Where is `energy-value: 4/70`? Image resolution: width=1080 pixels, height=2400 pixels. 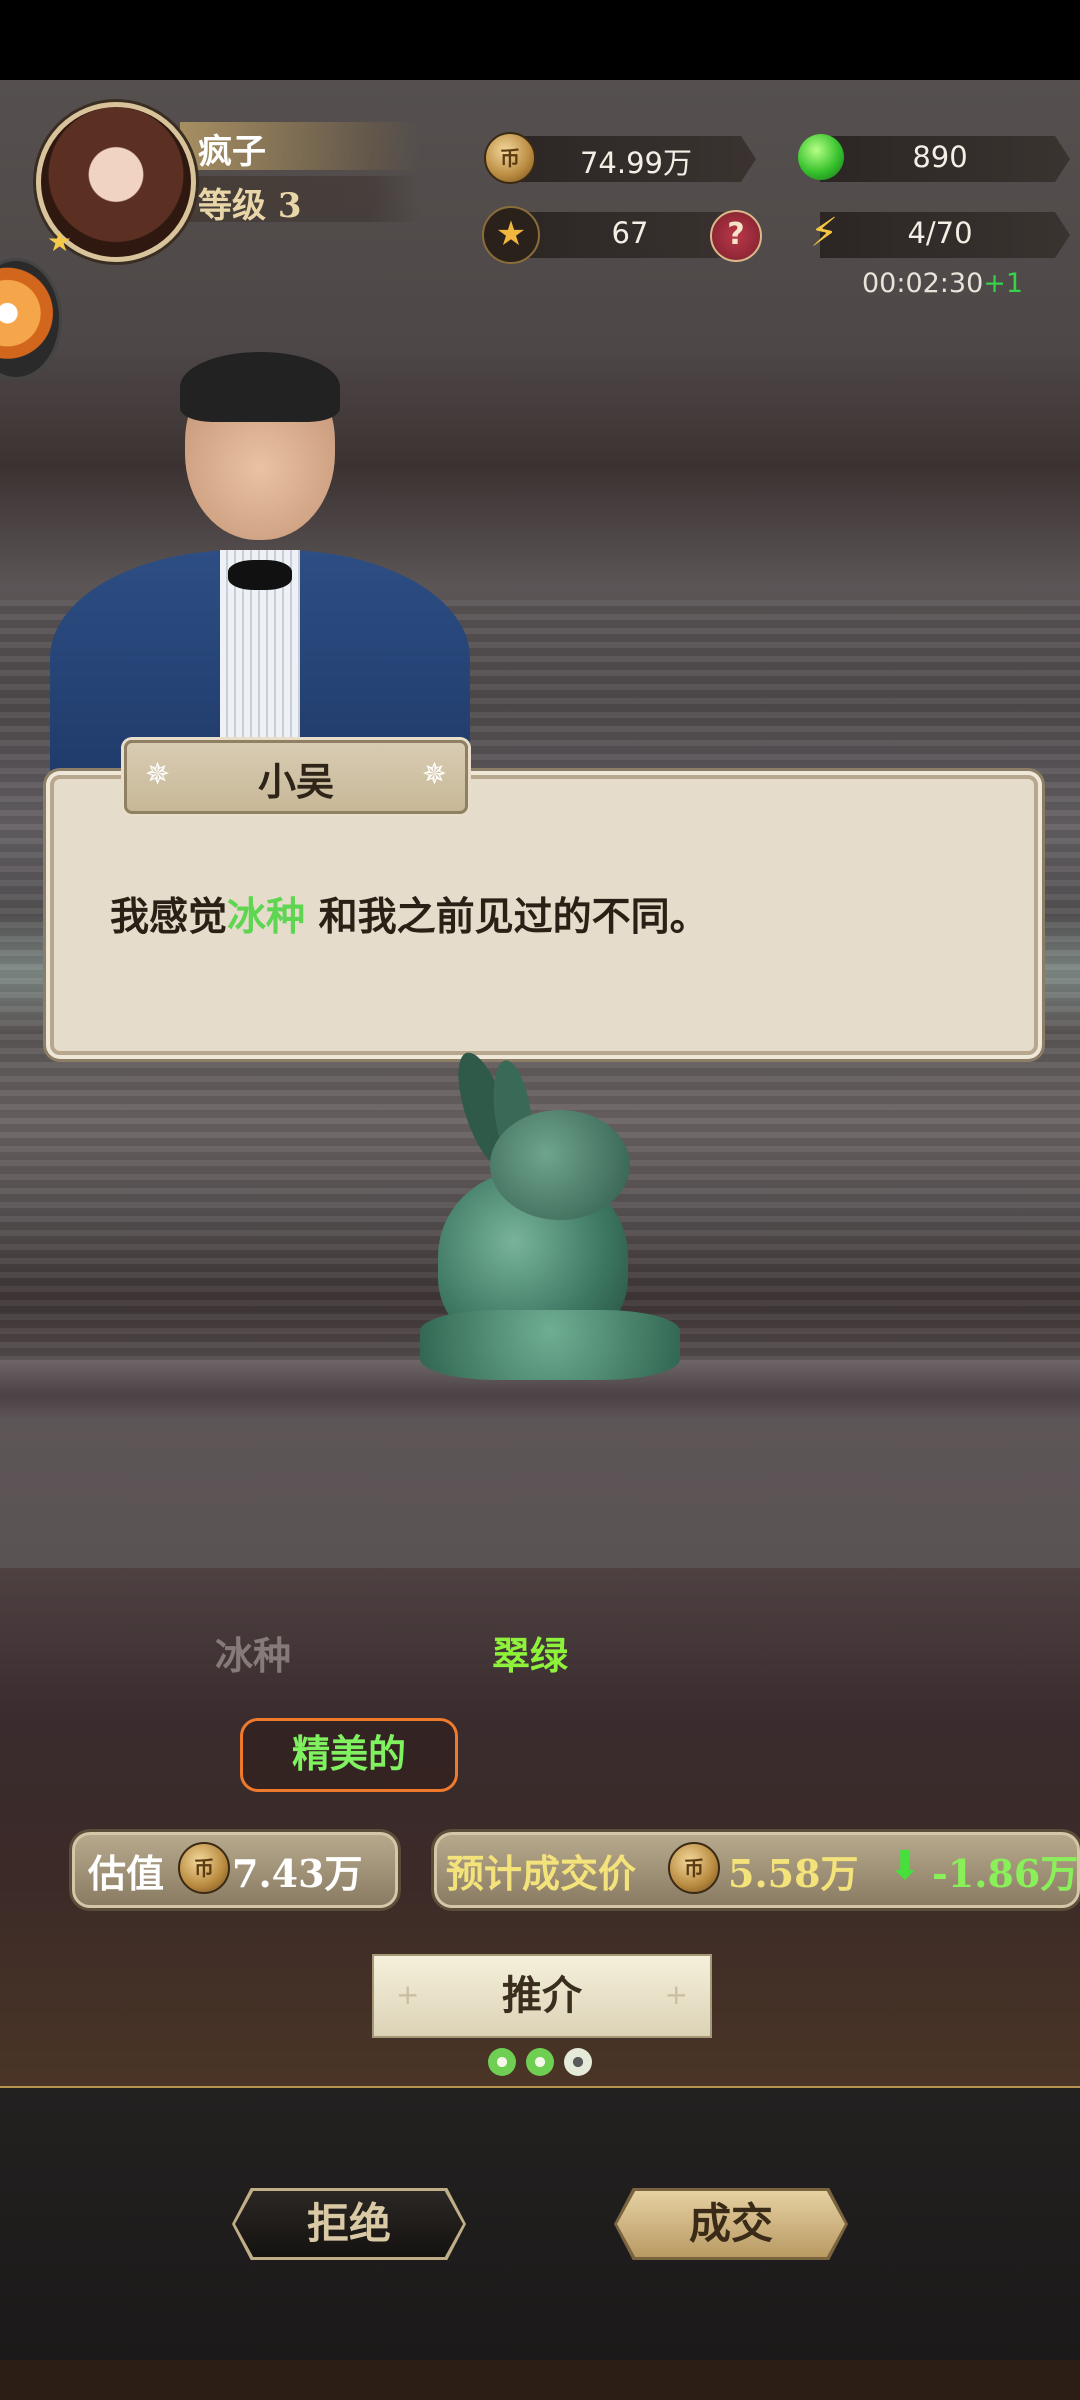
energy-value: 4/70 is located at coordinates (940, 233).